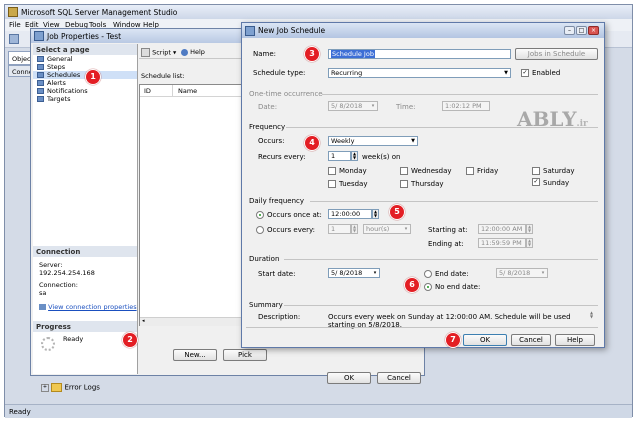 The height and width of the screenshot is (421, 637). I want to click on starting-at-input: 12:00:00 AM, so click(502, 229).